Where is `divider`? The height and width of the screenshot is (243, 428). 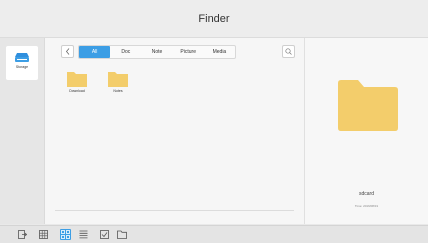 divider is located at coordinates (174, 210).